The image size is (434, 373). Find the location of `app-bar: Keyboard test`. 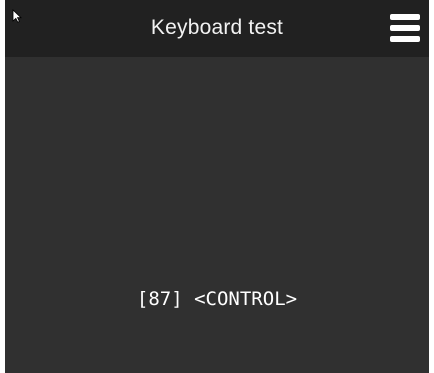

app-bar: Keyboard test is located at coordinates (217, 28).